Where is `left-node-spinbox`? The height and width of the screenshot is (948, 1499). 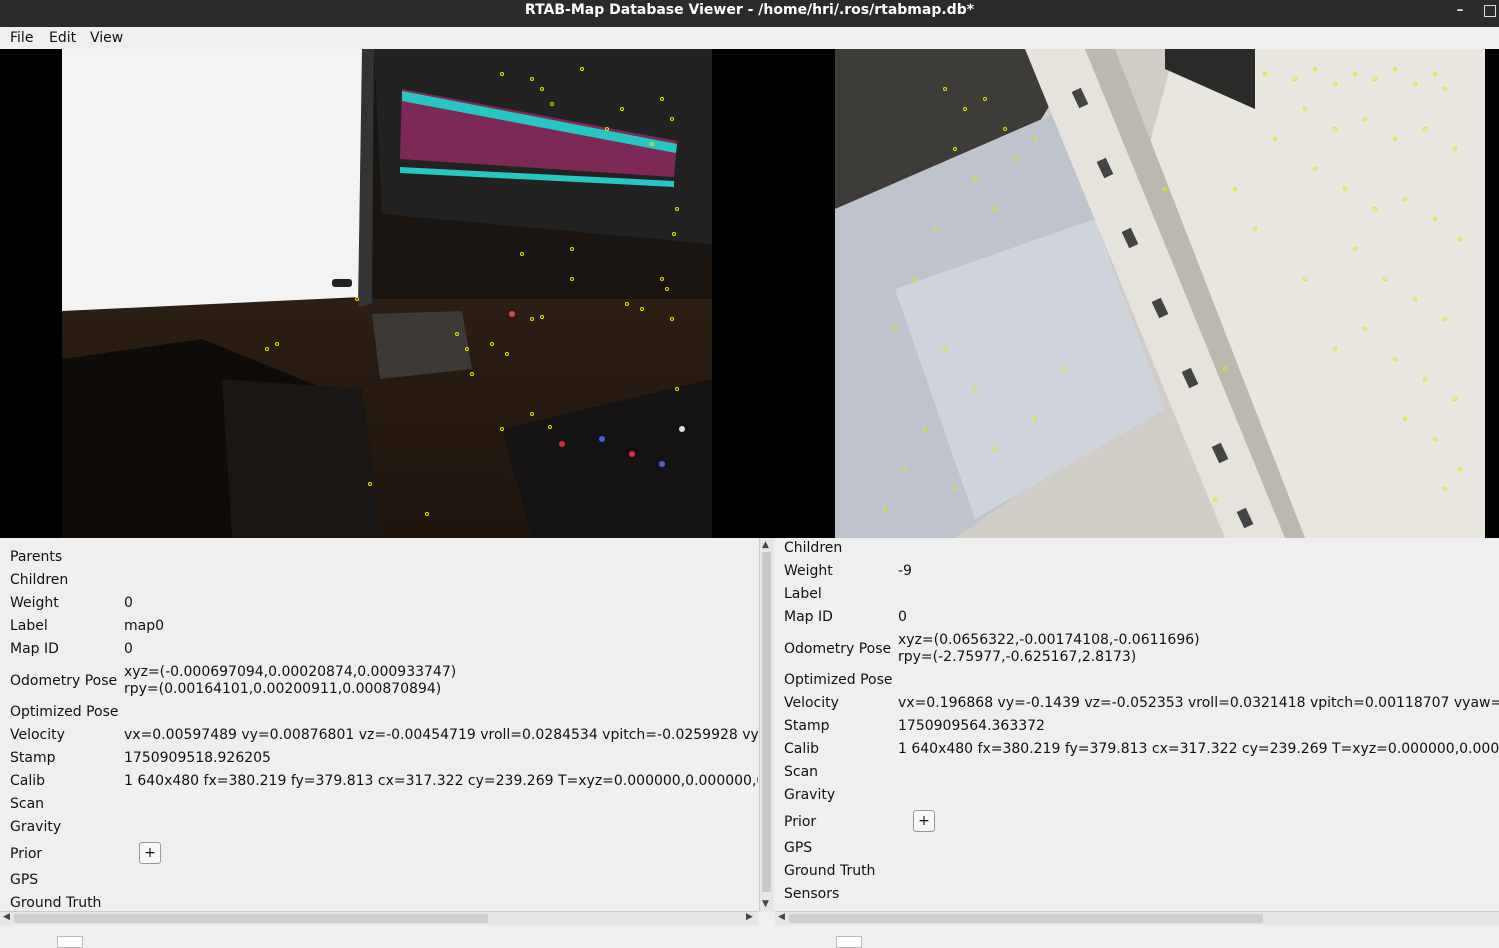
left-node-spinbox is located at coordinates (70, 942).